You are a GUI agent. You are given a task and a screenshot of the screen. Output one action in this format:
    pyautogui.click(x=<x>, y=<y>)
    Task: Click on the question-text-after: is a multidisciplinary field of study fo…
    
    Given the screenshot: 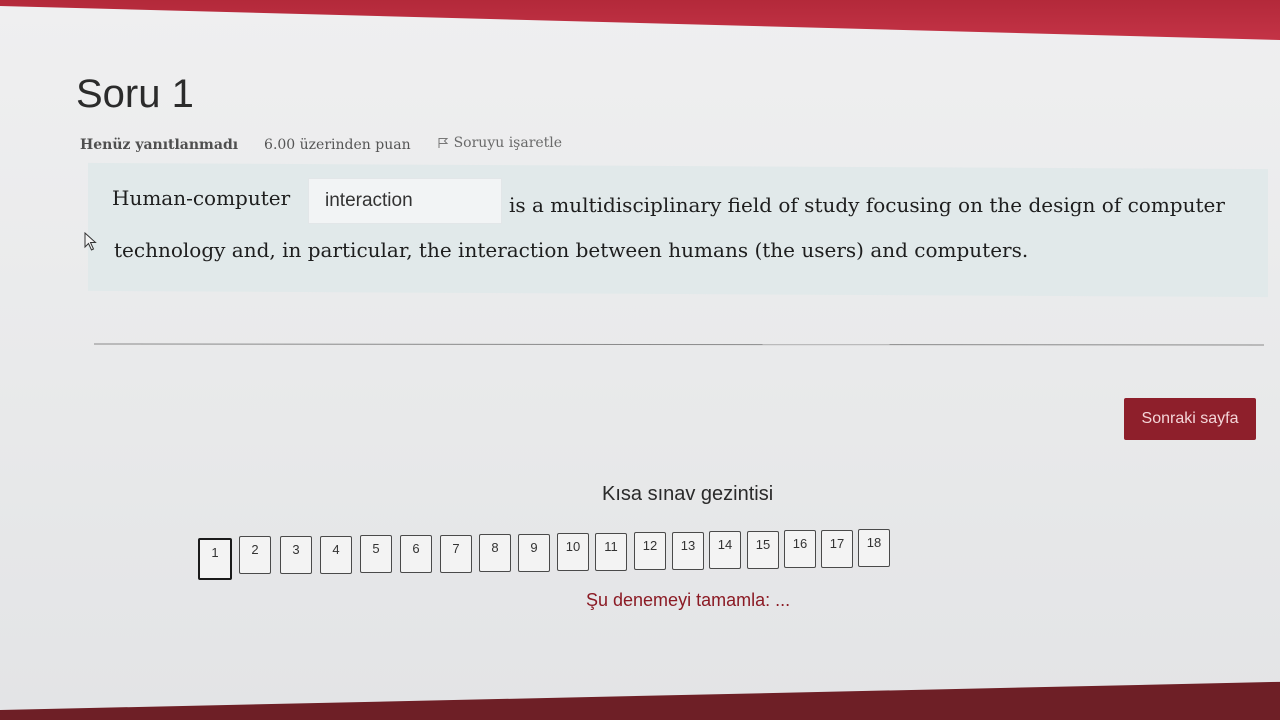 What is the action you would take?
    pyautogui.click(x=867, y=205)
    